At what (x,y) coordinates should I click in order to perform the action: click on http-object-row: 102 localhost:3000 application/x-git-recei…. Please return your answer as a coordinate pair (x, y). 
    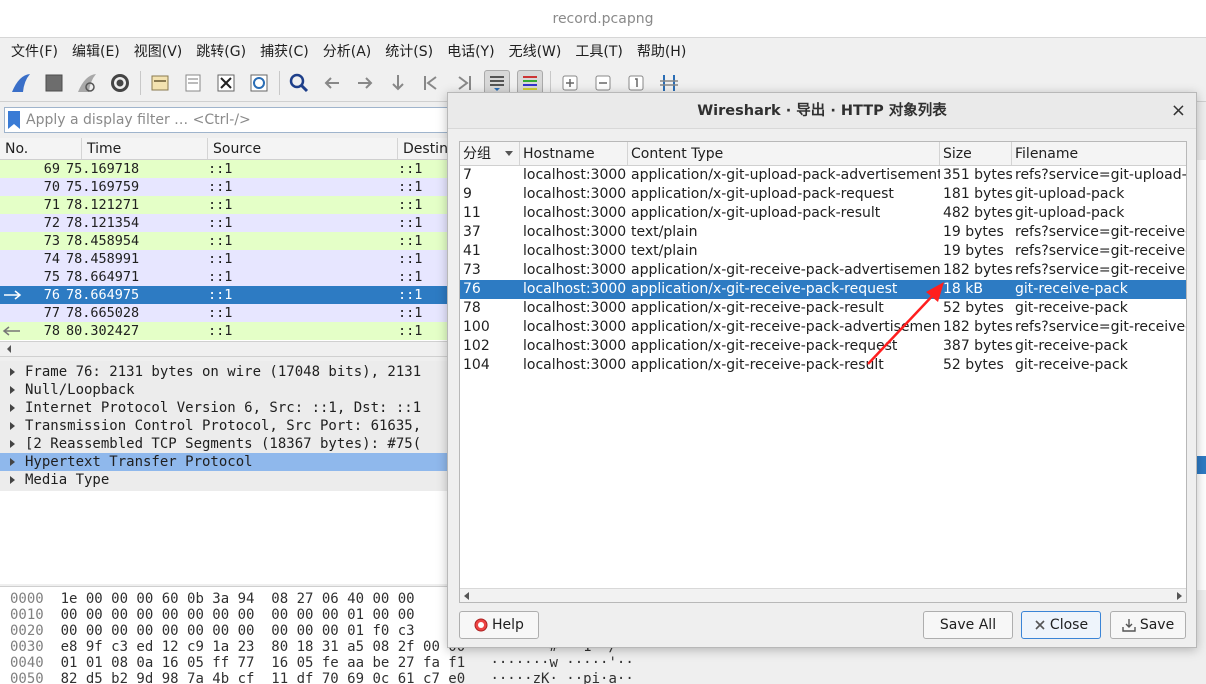
    Looking at the image, I should click on (823, 346).